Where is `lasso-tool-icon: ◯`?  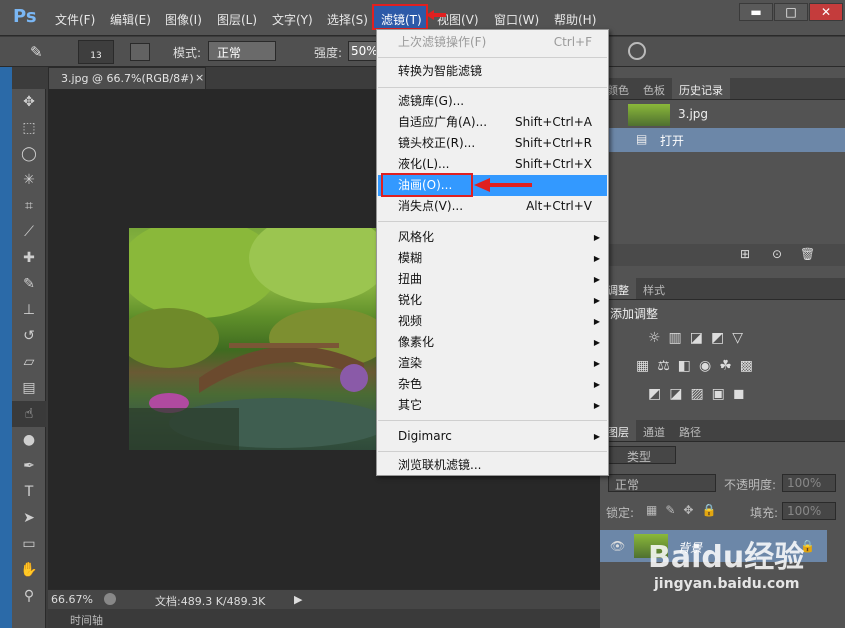 lasso-tool-icon: ◯ is located at coordinates (29, 154).